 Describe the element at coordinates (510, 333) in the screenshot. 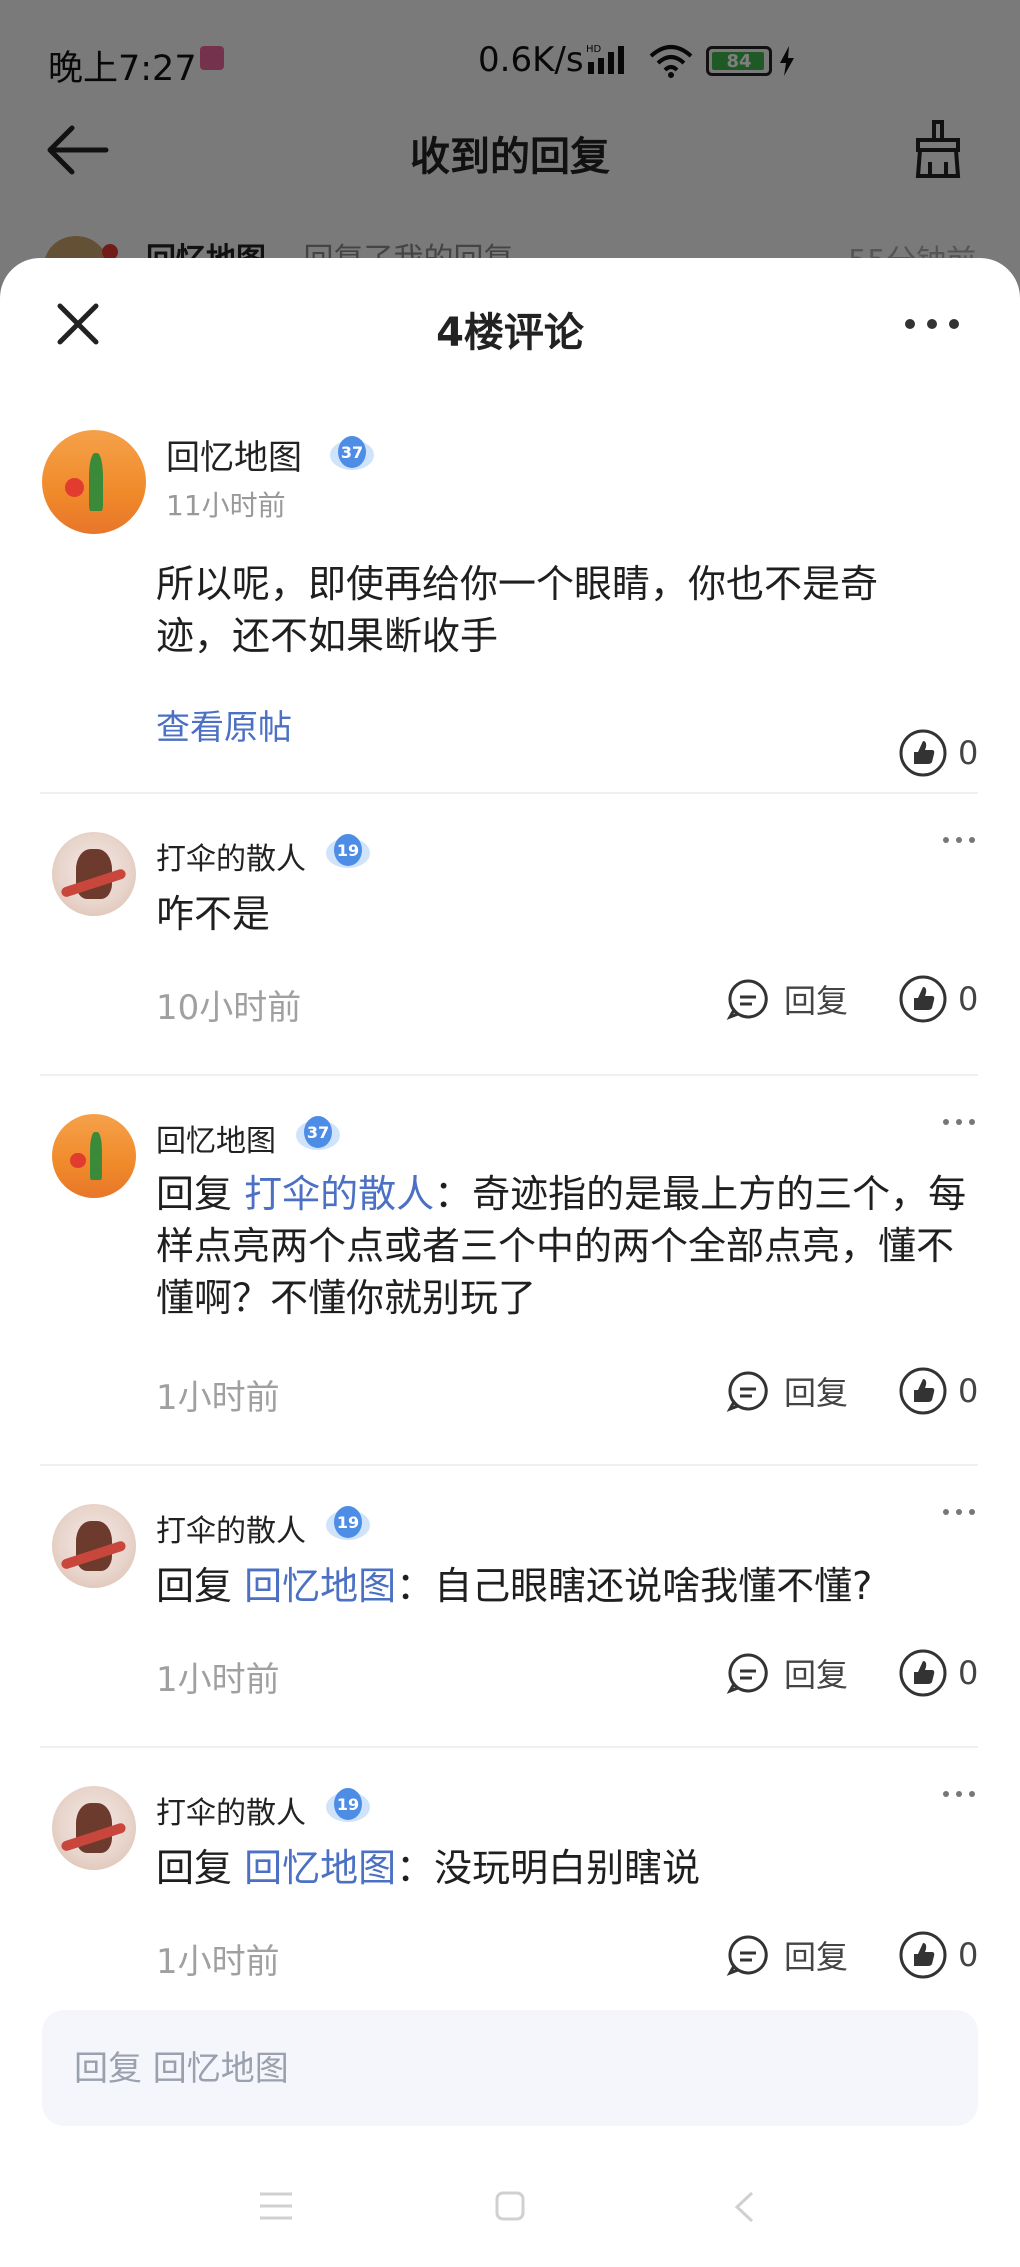

I see `sheet-title: 4楼评论` at that location.